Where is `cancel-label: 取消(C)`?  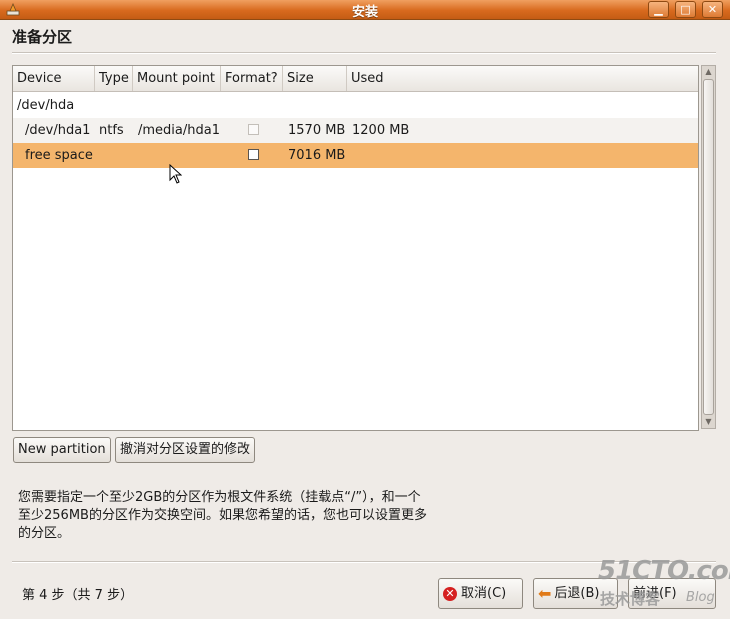 cancel-label: 取消(C) is located at coordinates (484, 593).